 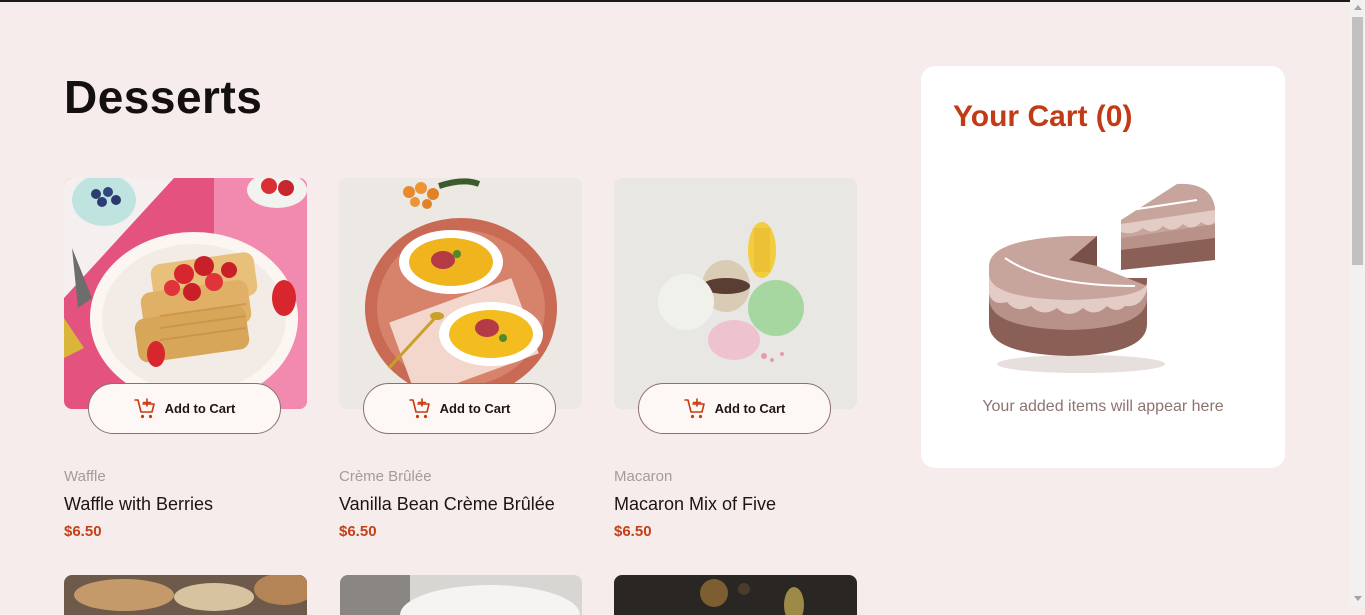 What do you see at coordinates (1043, 116) in the screenshot?
I see `cart-title: Your Cart (0)` at bounding box center [1043, 116].